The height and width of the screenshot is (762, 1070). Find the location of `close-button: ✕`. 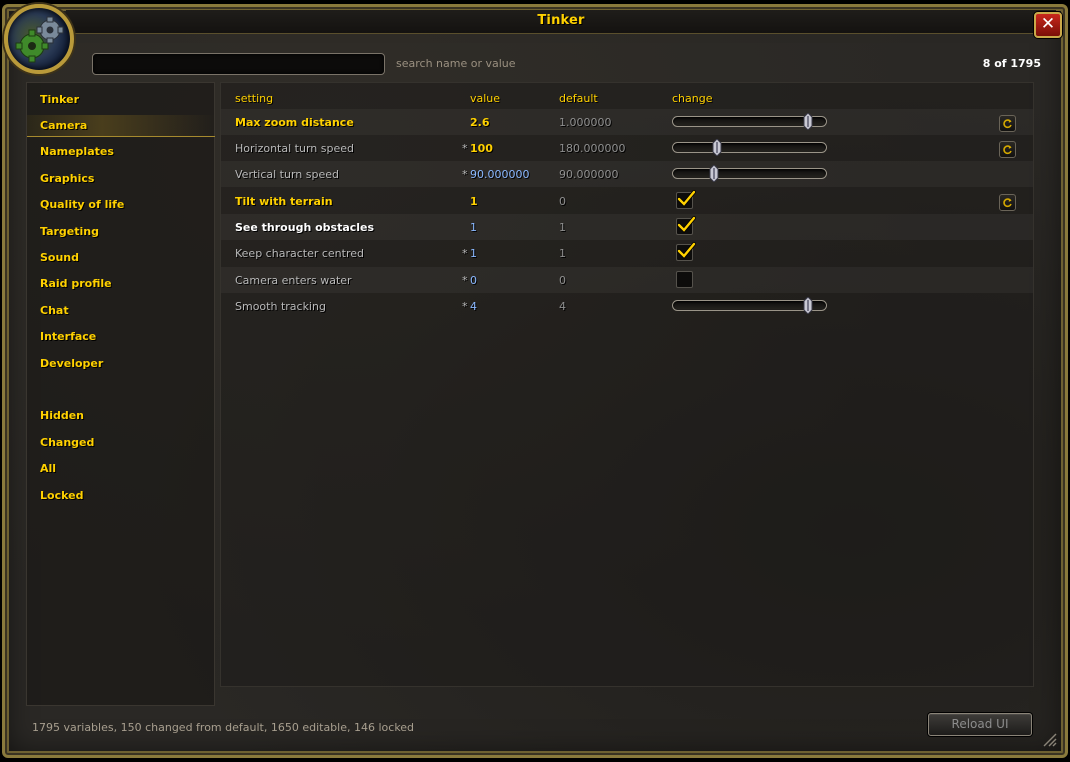

close-button: ✕ is located at coordinates (1048, 25).